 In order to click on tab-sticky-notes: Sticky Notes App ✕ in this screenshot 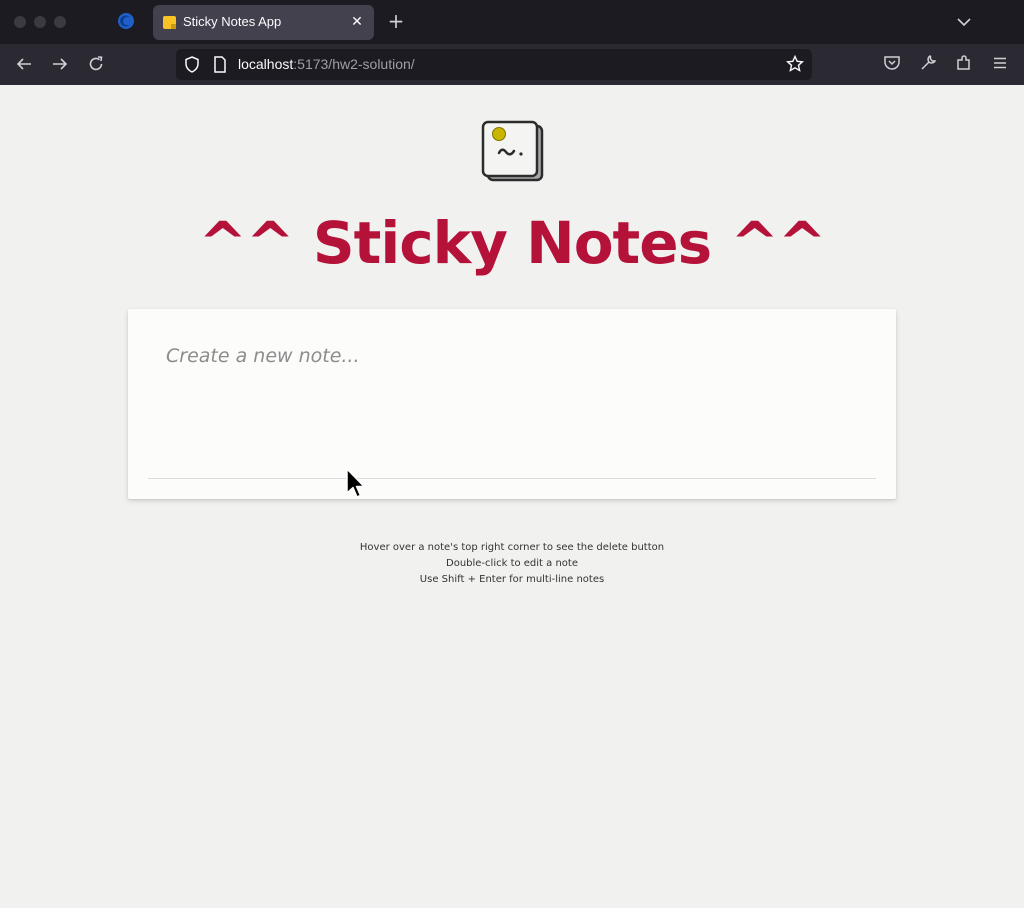, I will do `click(263, 22)`.